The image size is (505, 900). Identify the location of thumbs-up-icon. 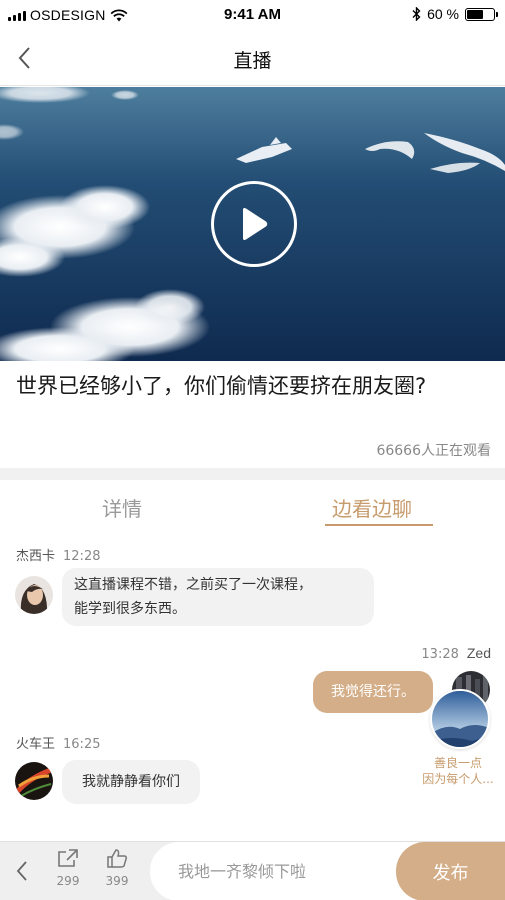
(117, 858).